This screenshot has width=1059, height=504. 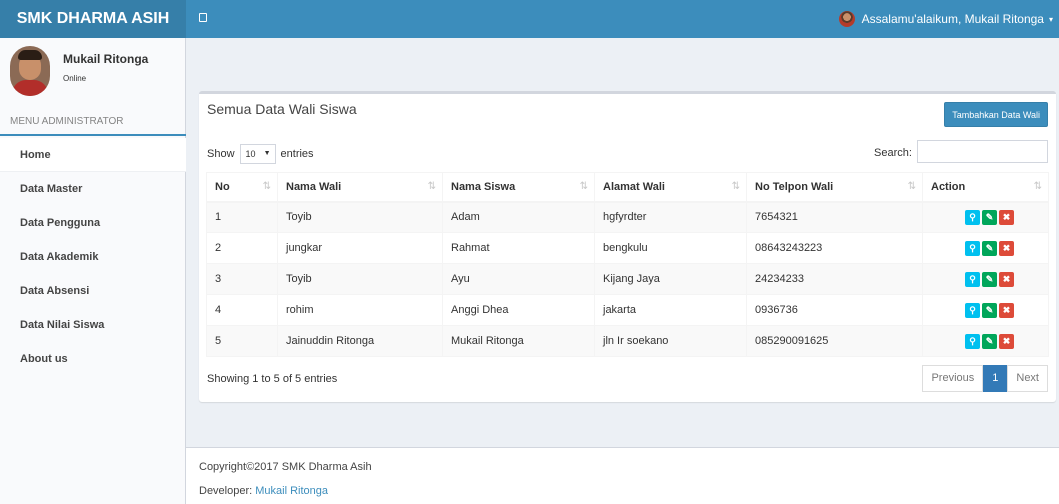 I want to click on table-info: Showing 1 to 5 of 5 entries, so click(x=272, y=379).